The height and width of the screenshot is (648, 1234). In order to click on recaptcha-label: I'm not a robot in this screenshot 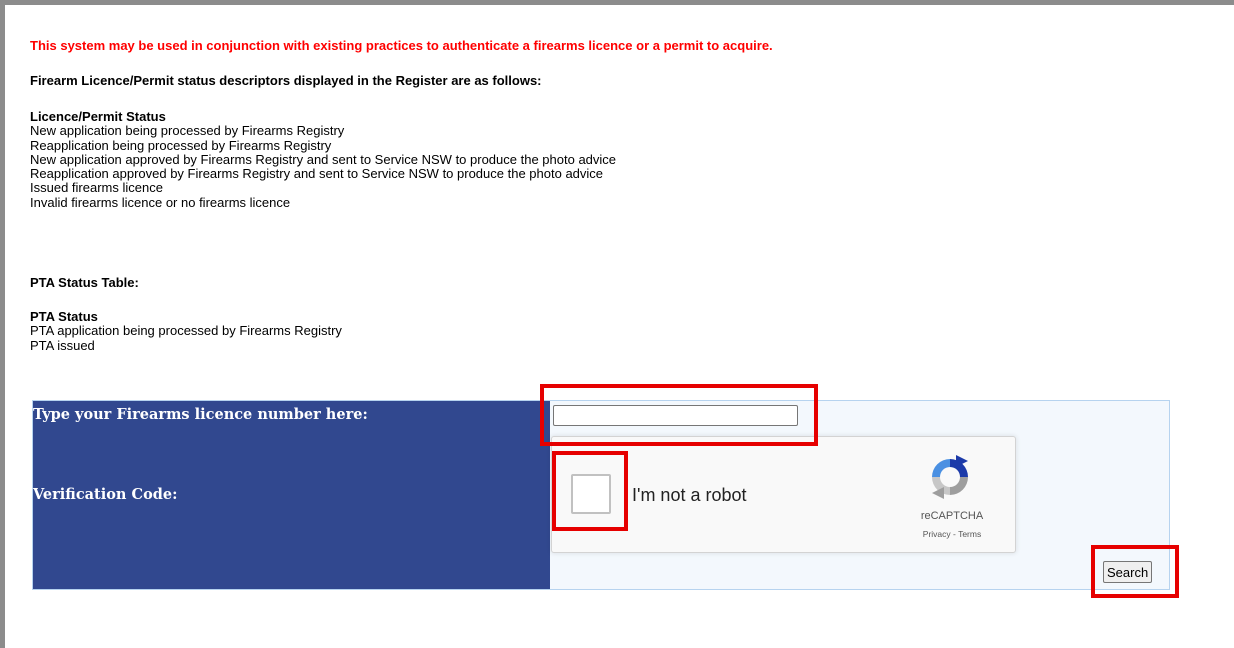, I will do `click(689, 495)`.